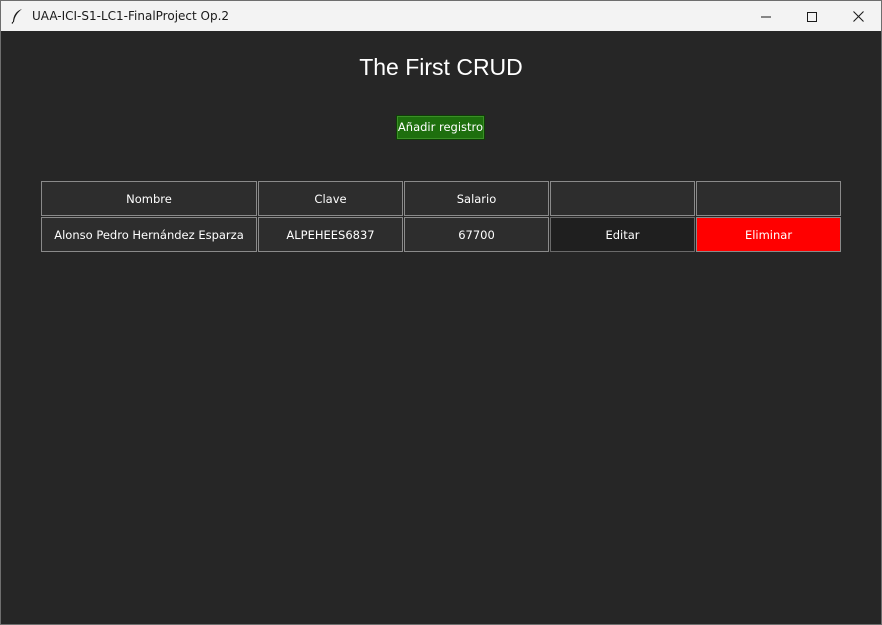  What do you see at coordinates (441, 67) in the screenshot?
I see `page-title: The First CRUD` at bounding box center [441, 67].